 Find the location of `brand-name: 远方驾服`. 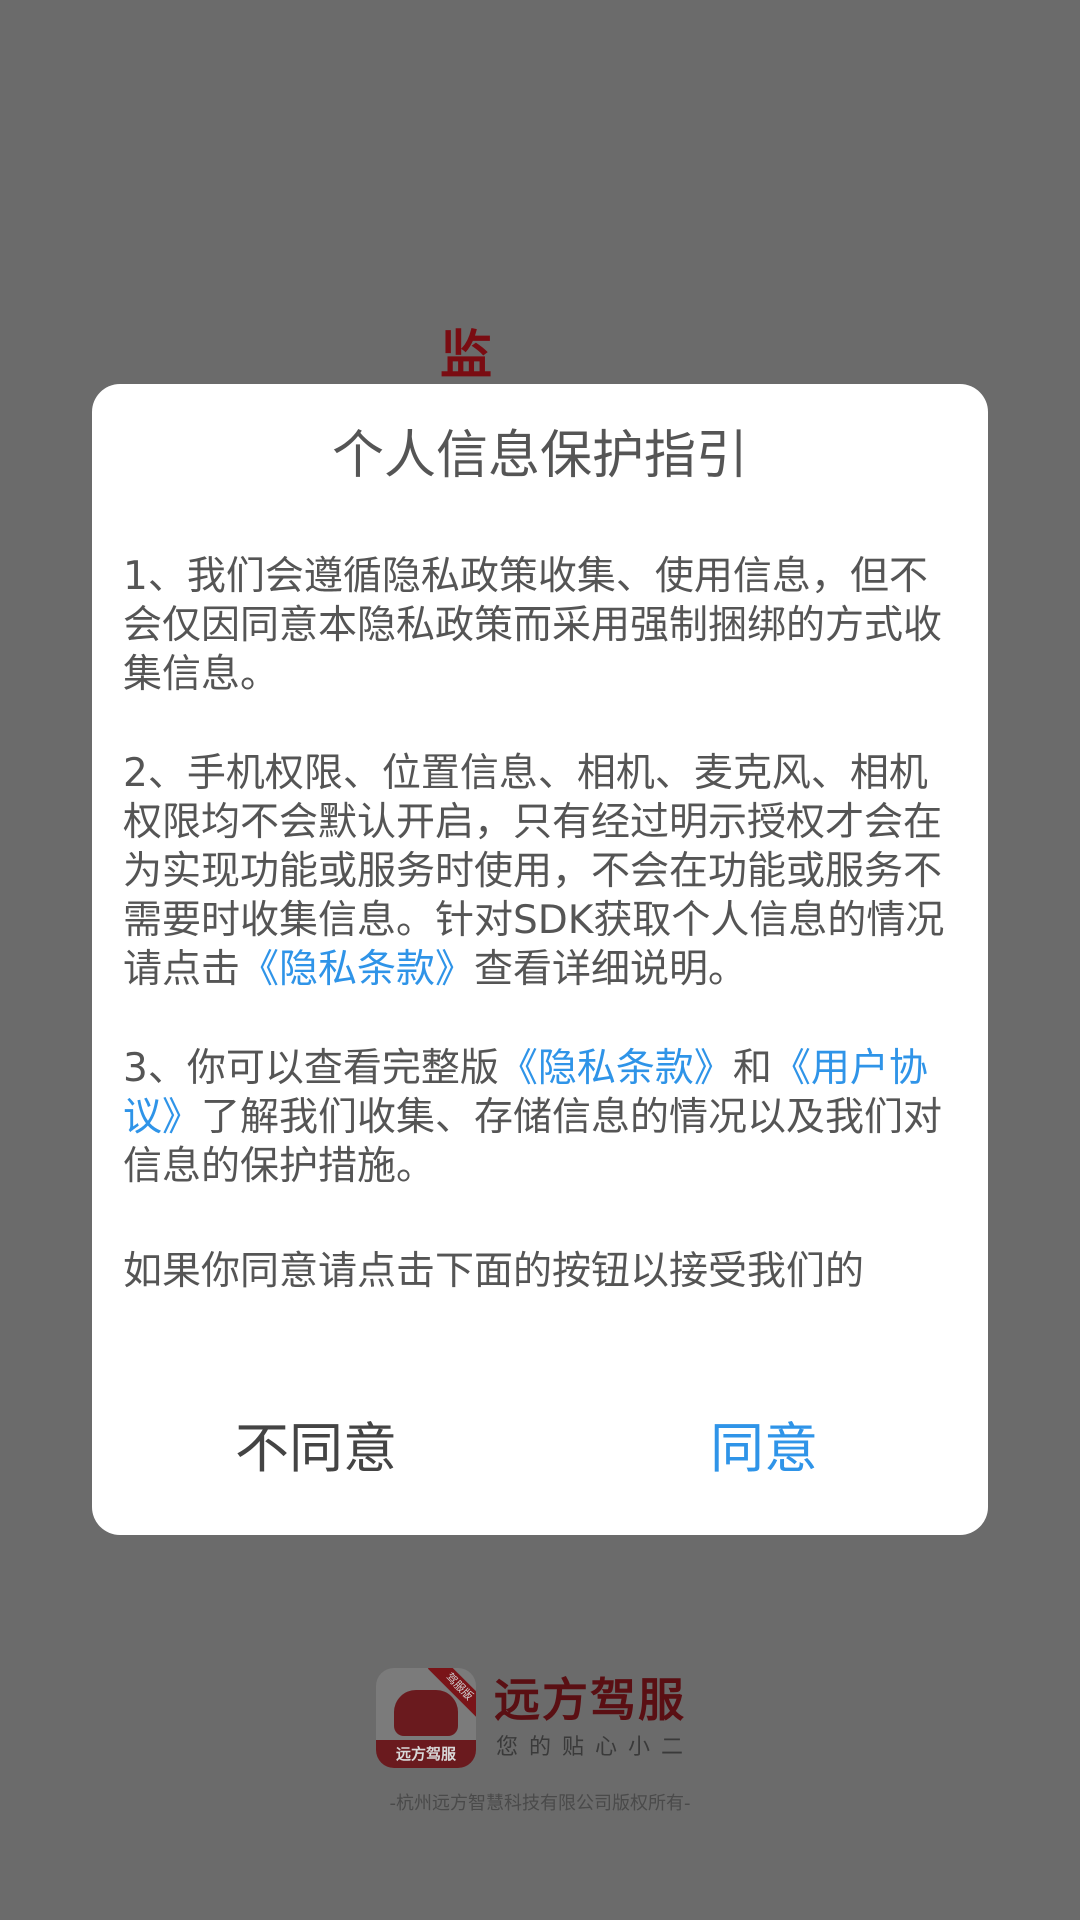

brand-name: 远方驾服 is located at coordinates (590, 1700).